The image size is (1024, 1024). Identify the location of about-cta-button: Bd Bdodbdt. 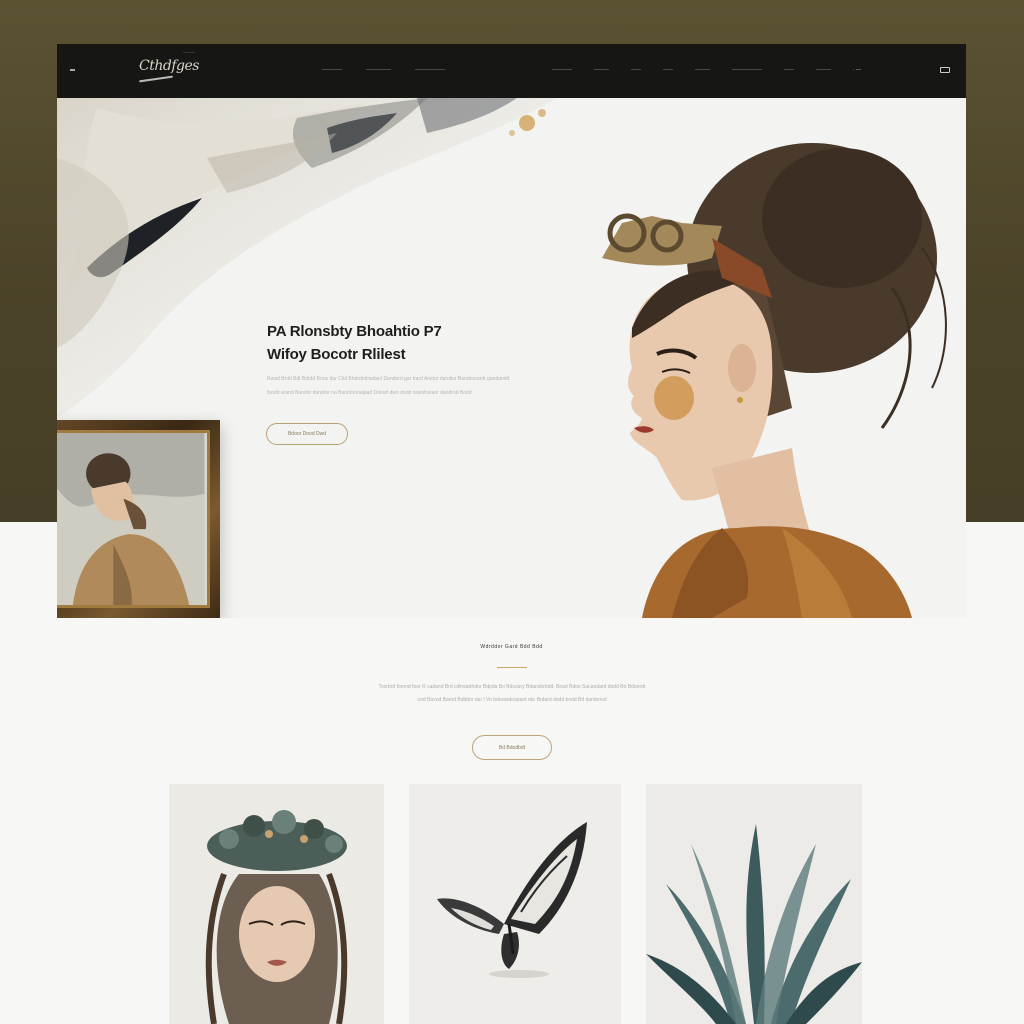
(512, 747).